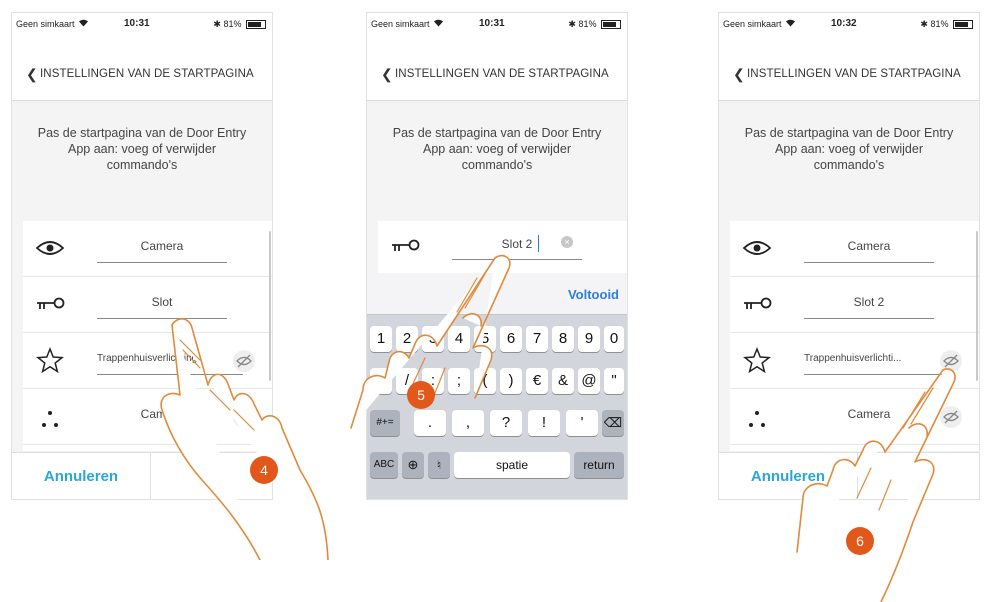 The width and height of the screenshot is (1000, 602). Describe the element at coordinates (81, 476) in the screenshot. I see `cancel-button: Annuleren` at that location.